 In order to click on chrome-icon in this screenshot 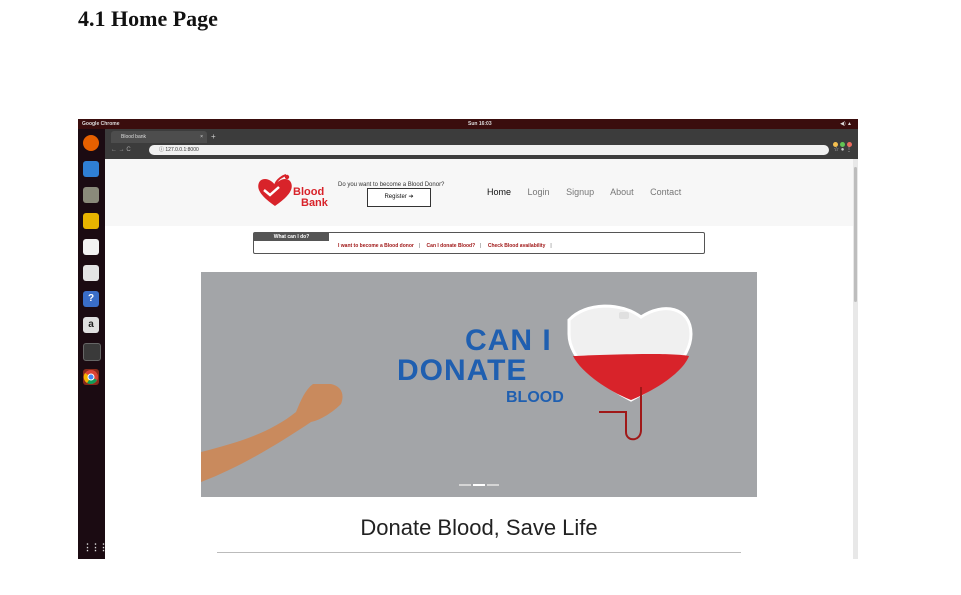, I will do `click(91, 377)`.